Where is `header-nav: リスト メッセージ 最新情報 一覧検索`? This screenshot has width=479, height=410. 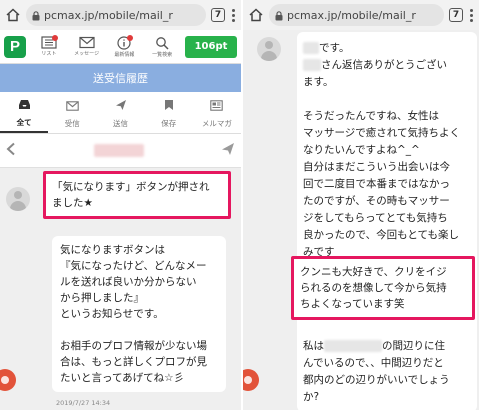
header-nav: リスト メッセージ 最新情報 一覧検索 is located at coordinates (105, 46).